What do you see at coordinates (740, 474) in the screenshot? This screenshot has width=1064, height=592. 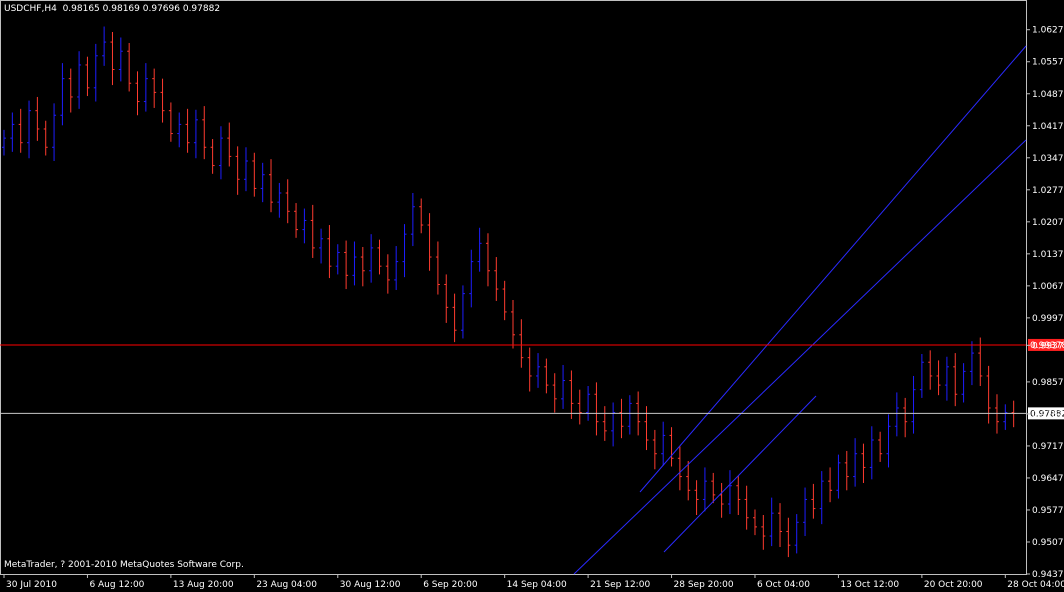 I see `channel-inner-line` at bounding box center [740, 474].